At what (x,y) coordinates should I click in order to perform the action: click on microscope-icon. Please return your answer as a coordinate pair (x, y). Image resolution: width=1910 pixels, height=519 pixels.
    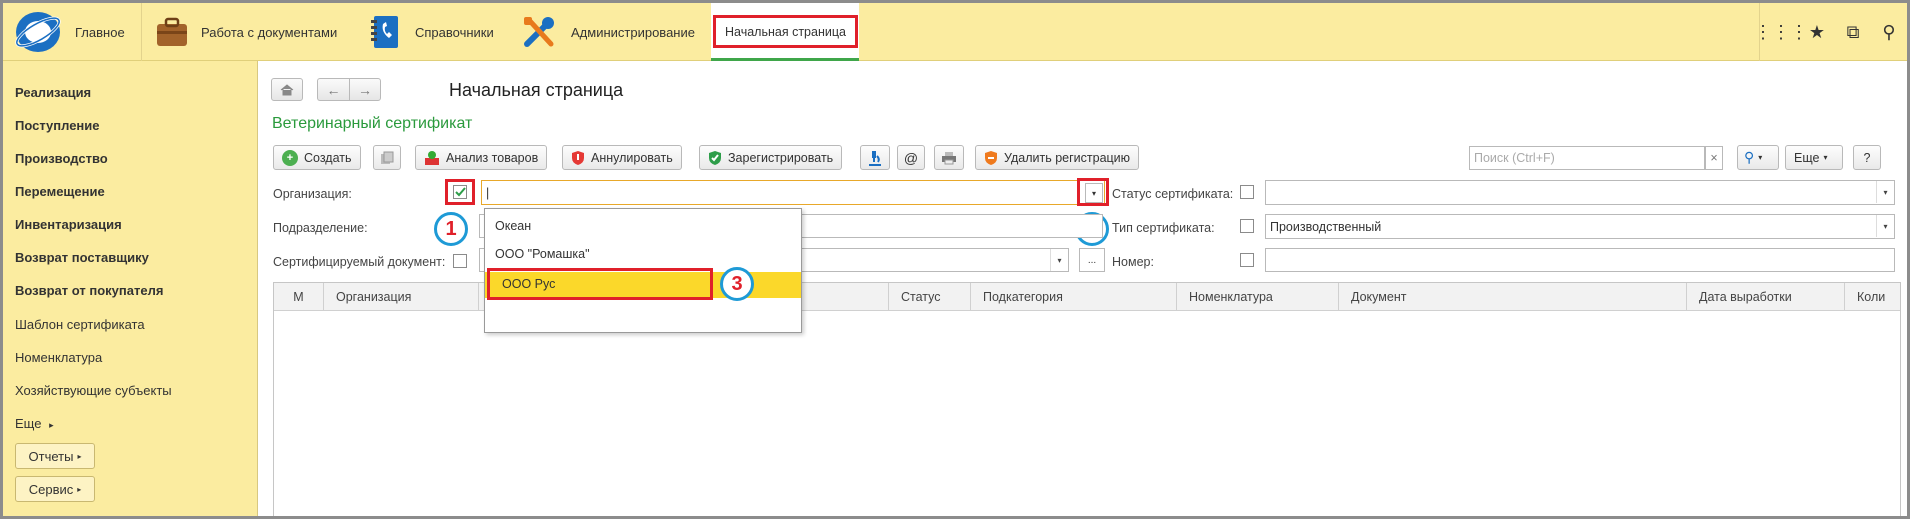
    Looking at the image, I should click on (875, 158).